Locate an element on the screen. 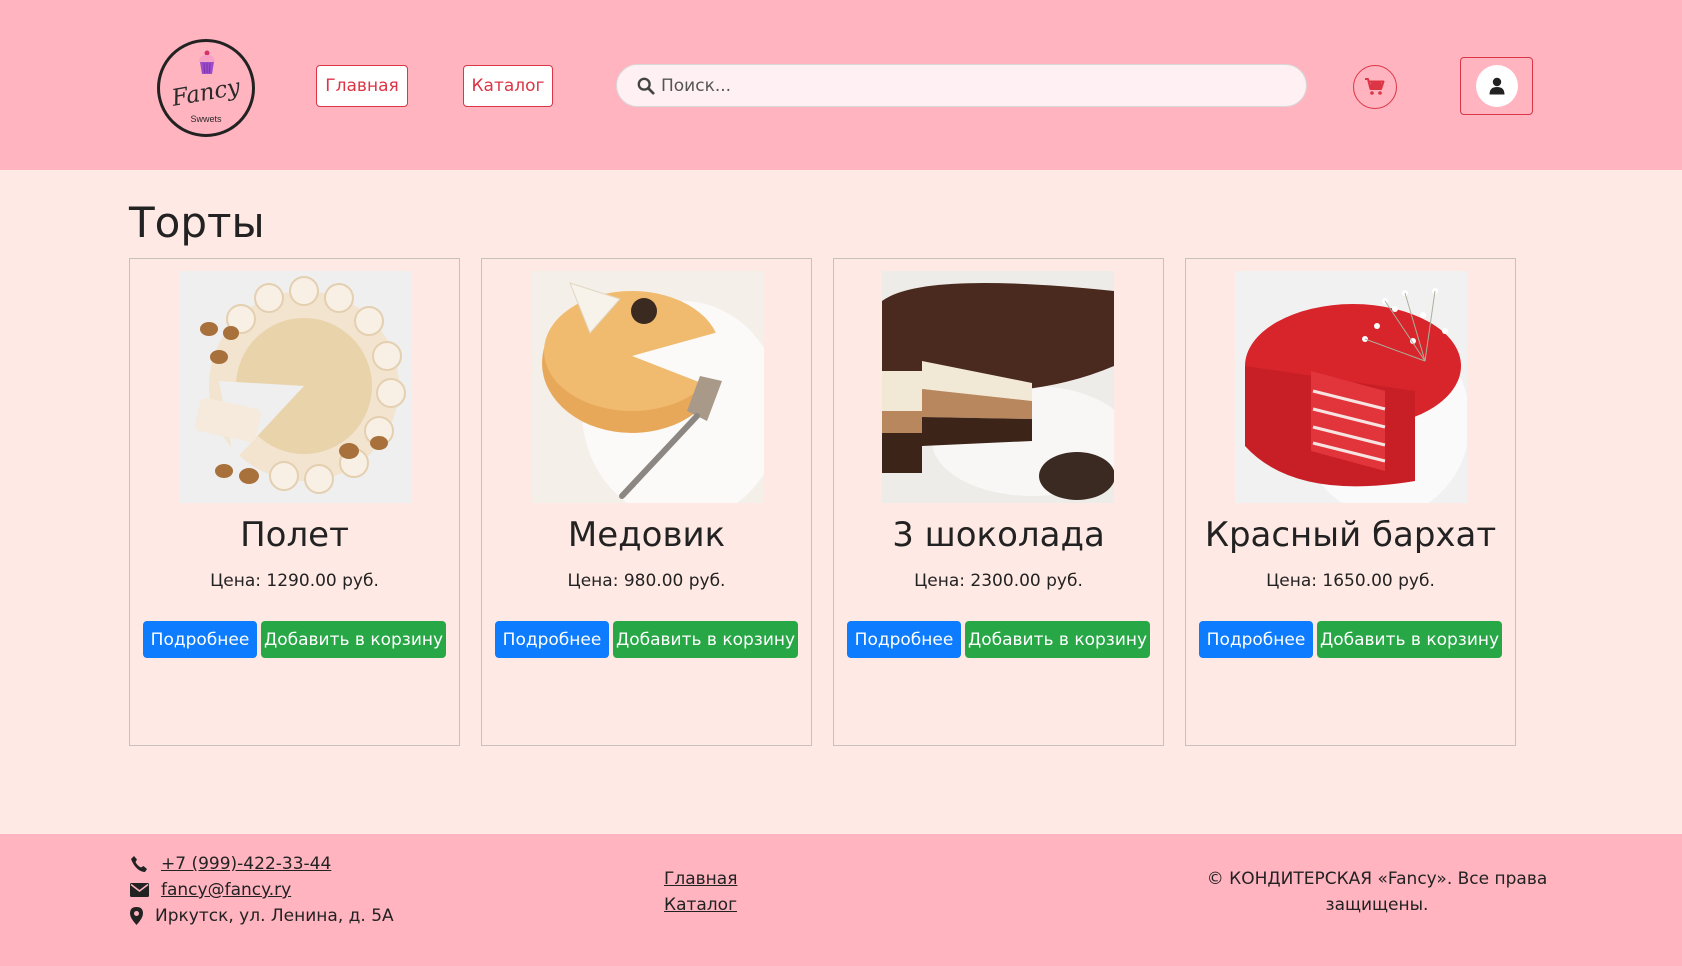  product-price: Цена: 1290.00 руб. is located at coordinates (294, 581).